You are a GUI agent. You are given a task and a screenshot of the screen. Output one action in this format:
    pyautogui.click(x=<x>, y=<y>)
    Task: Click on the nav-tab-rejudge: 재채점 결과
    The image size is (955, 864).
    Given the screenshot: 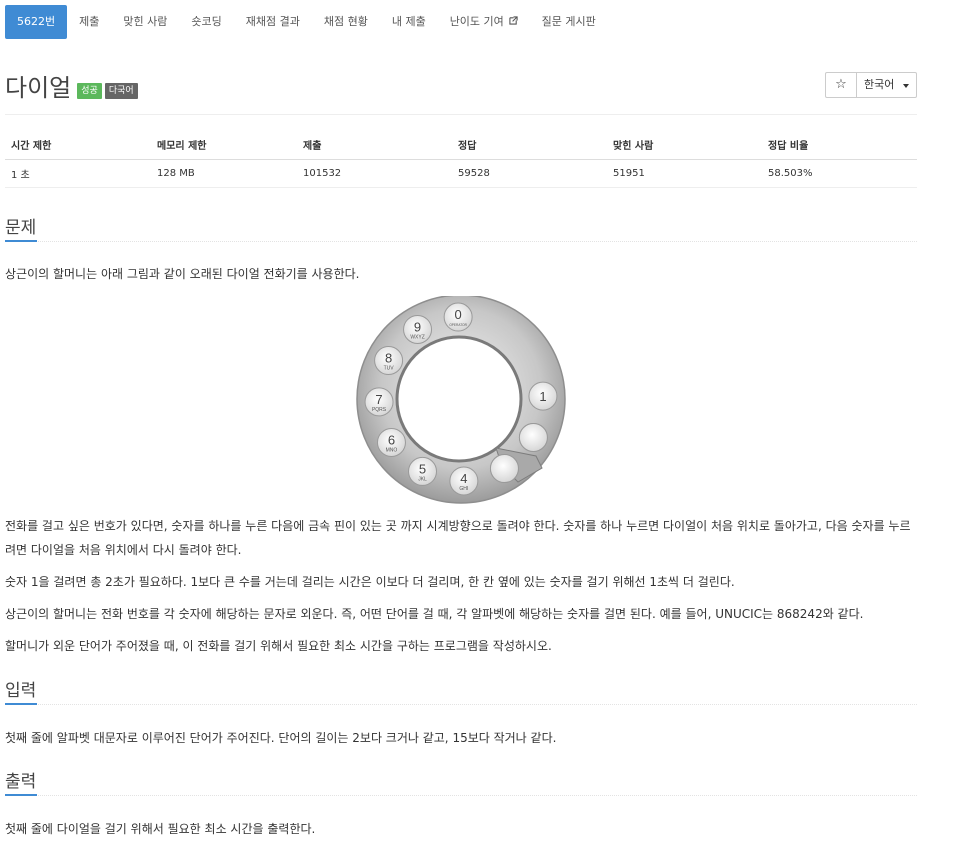 What is the action you would take?
    pyautogui.click(x=273, y=22)
    